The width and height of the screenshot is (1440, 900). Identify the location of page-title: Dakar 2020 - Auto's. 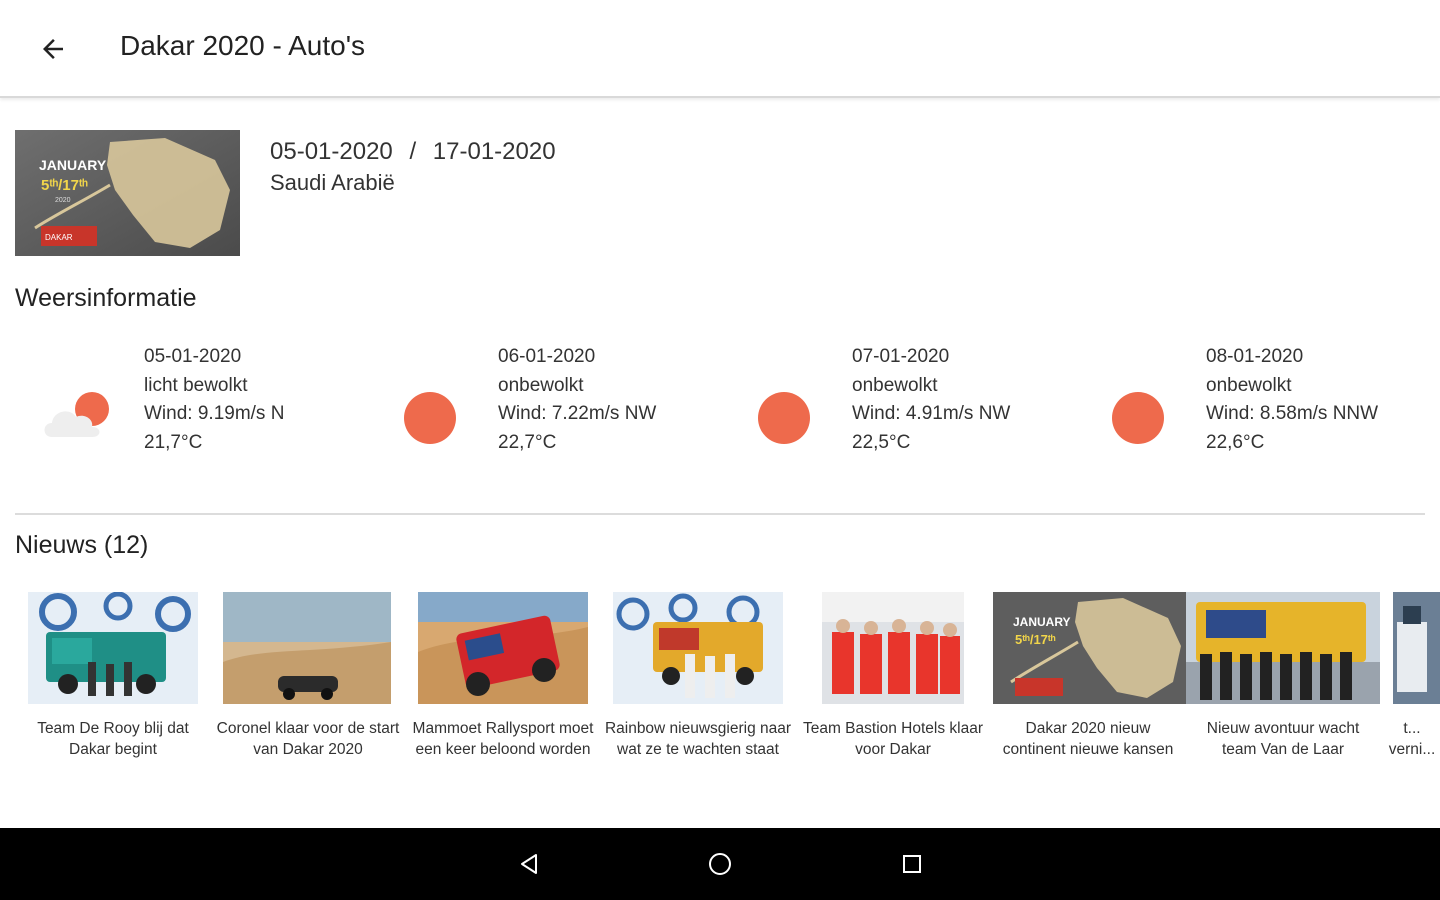
(243, 45).